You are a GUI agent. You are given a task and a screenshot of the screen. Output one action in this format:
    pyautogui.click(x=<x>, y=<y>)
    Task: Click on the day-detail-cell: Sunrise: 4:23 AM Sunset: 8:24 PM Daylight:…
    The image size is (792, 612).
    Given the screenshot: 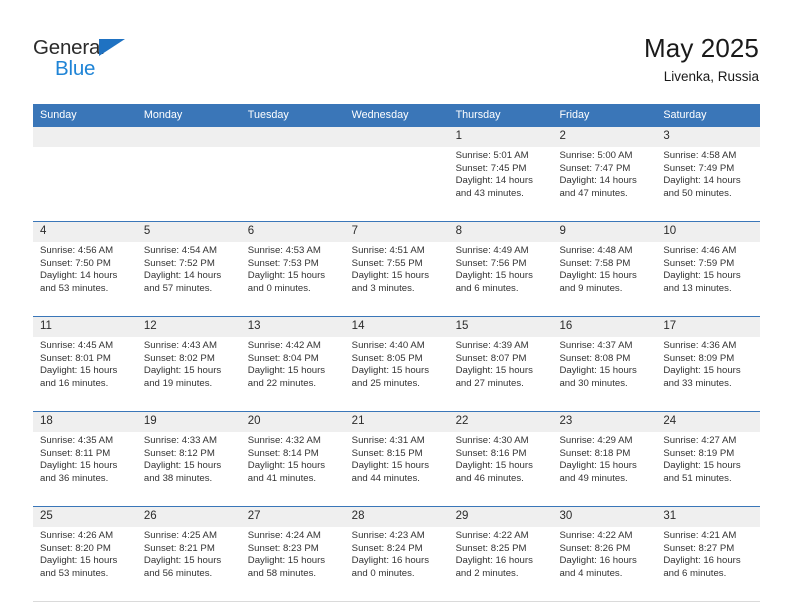 What is the action you would take?
    pyautogui.click(x=396, y=564)
    